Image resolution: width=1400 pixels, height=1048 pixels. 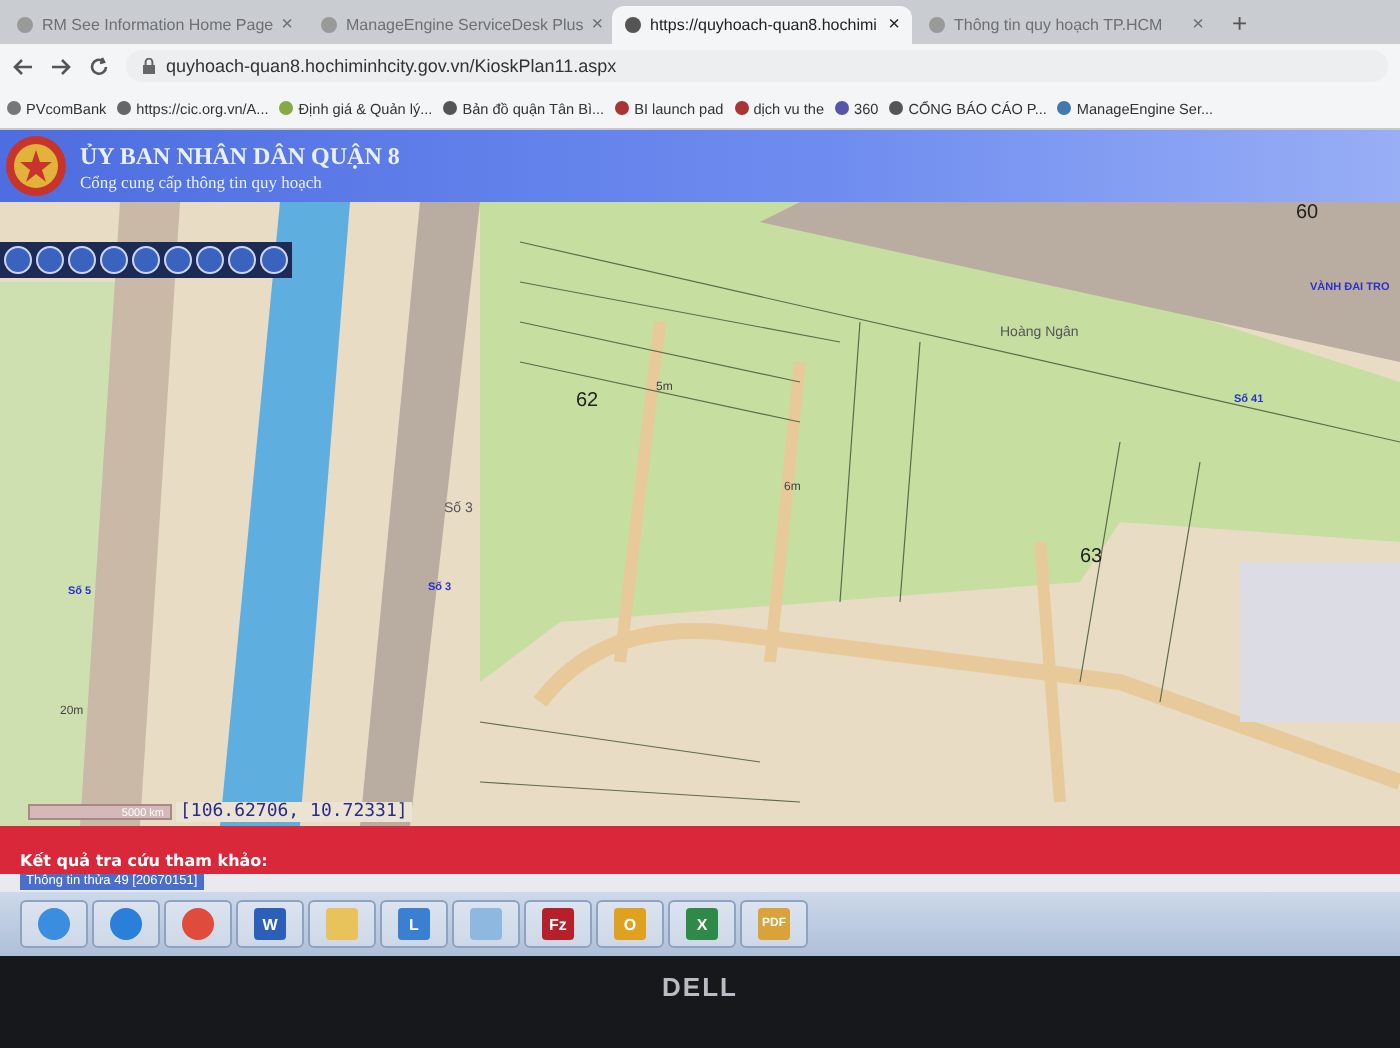 What do you see at coordinates (202, 181) in the screenshot?
I see `site-subtitle: Cổng cung cấp thông tin quy hoạch` at bounding box center [202, 181].